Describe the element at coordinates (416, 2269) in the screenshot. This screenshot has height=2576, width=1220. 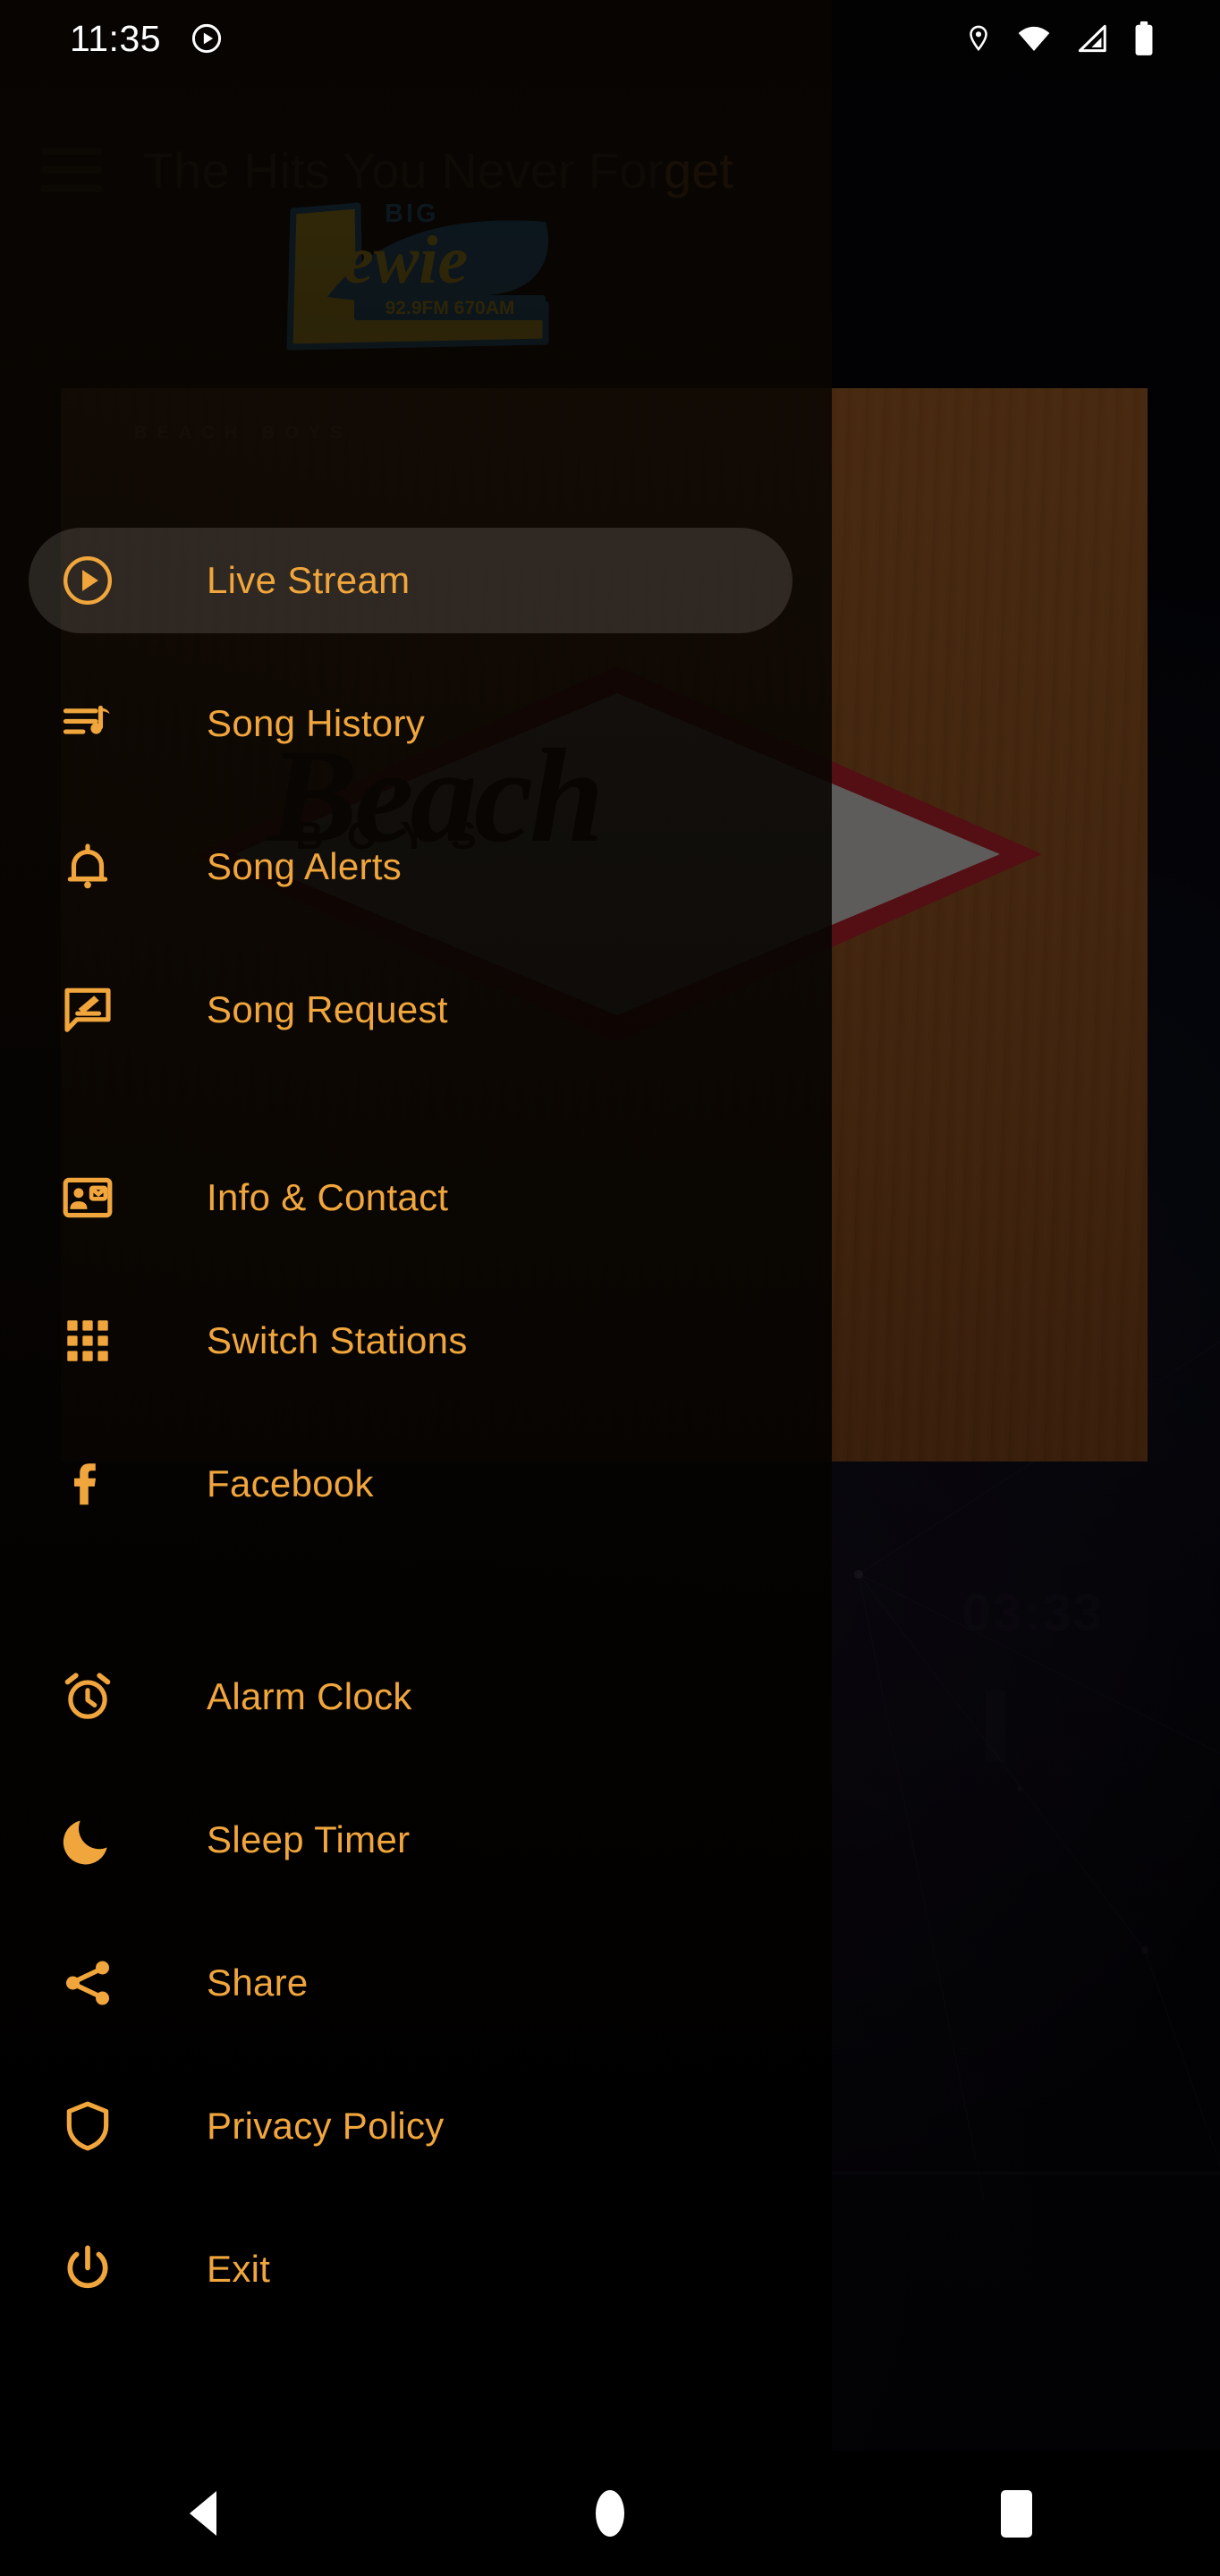
I see `drawer-item-exit: Exit` at that location.